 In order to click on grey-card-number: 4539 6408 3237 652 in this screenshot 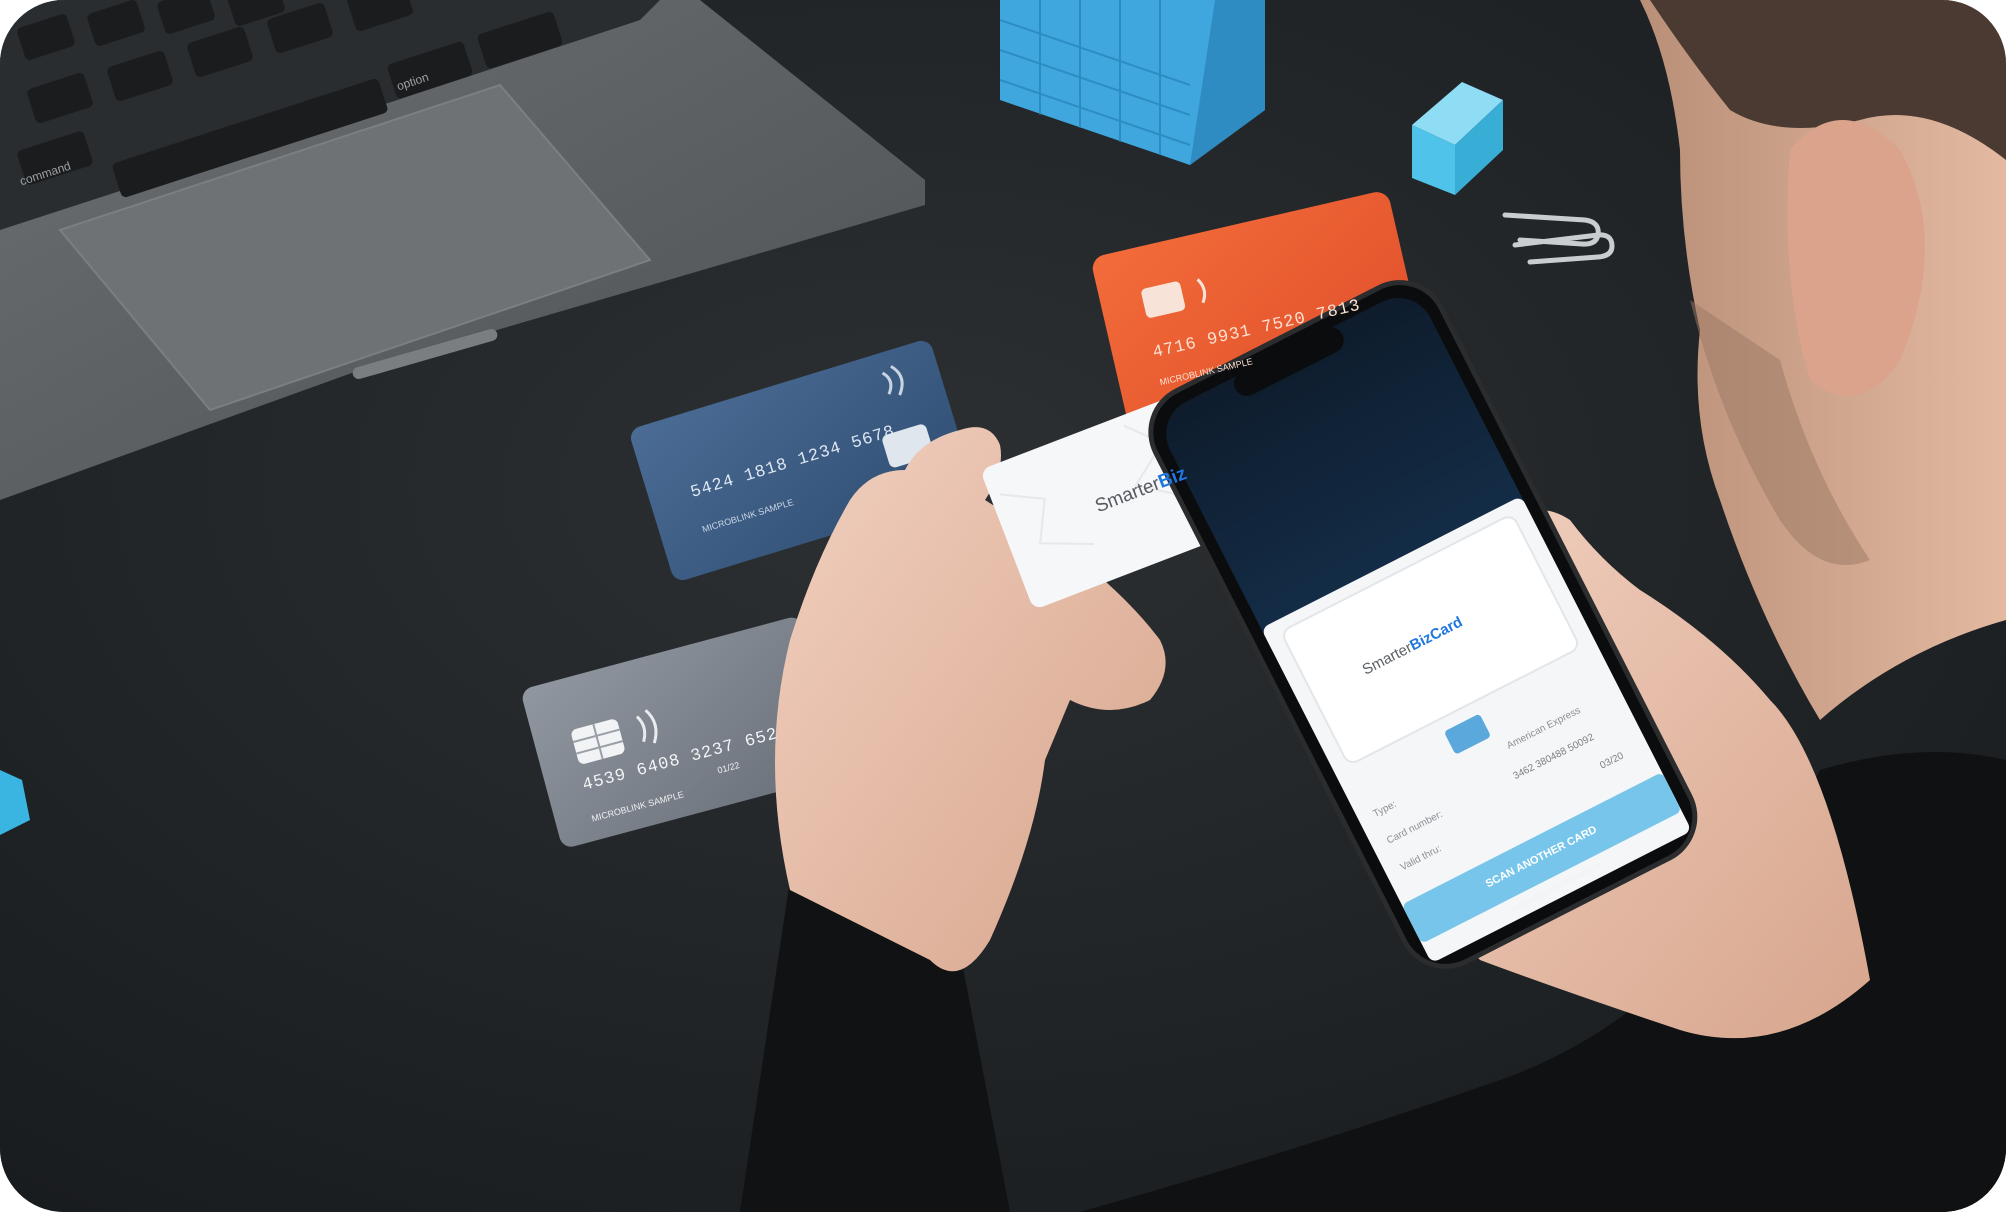, I will do `click(680, 760)`.